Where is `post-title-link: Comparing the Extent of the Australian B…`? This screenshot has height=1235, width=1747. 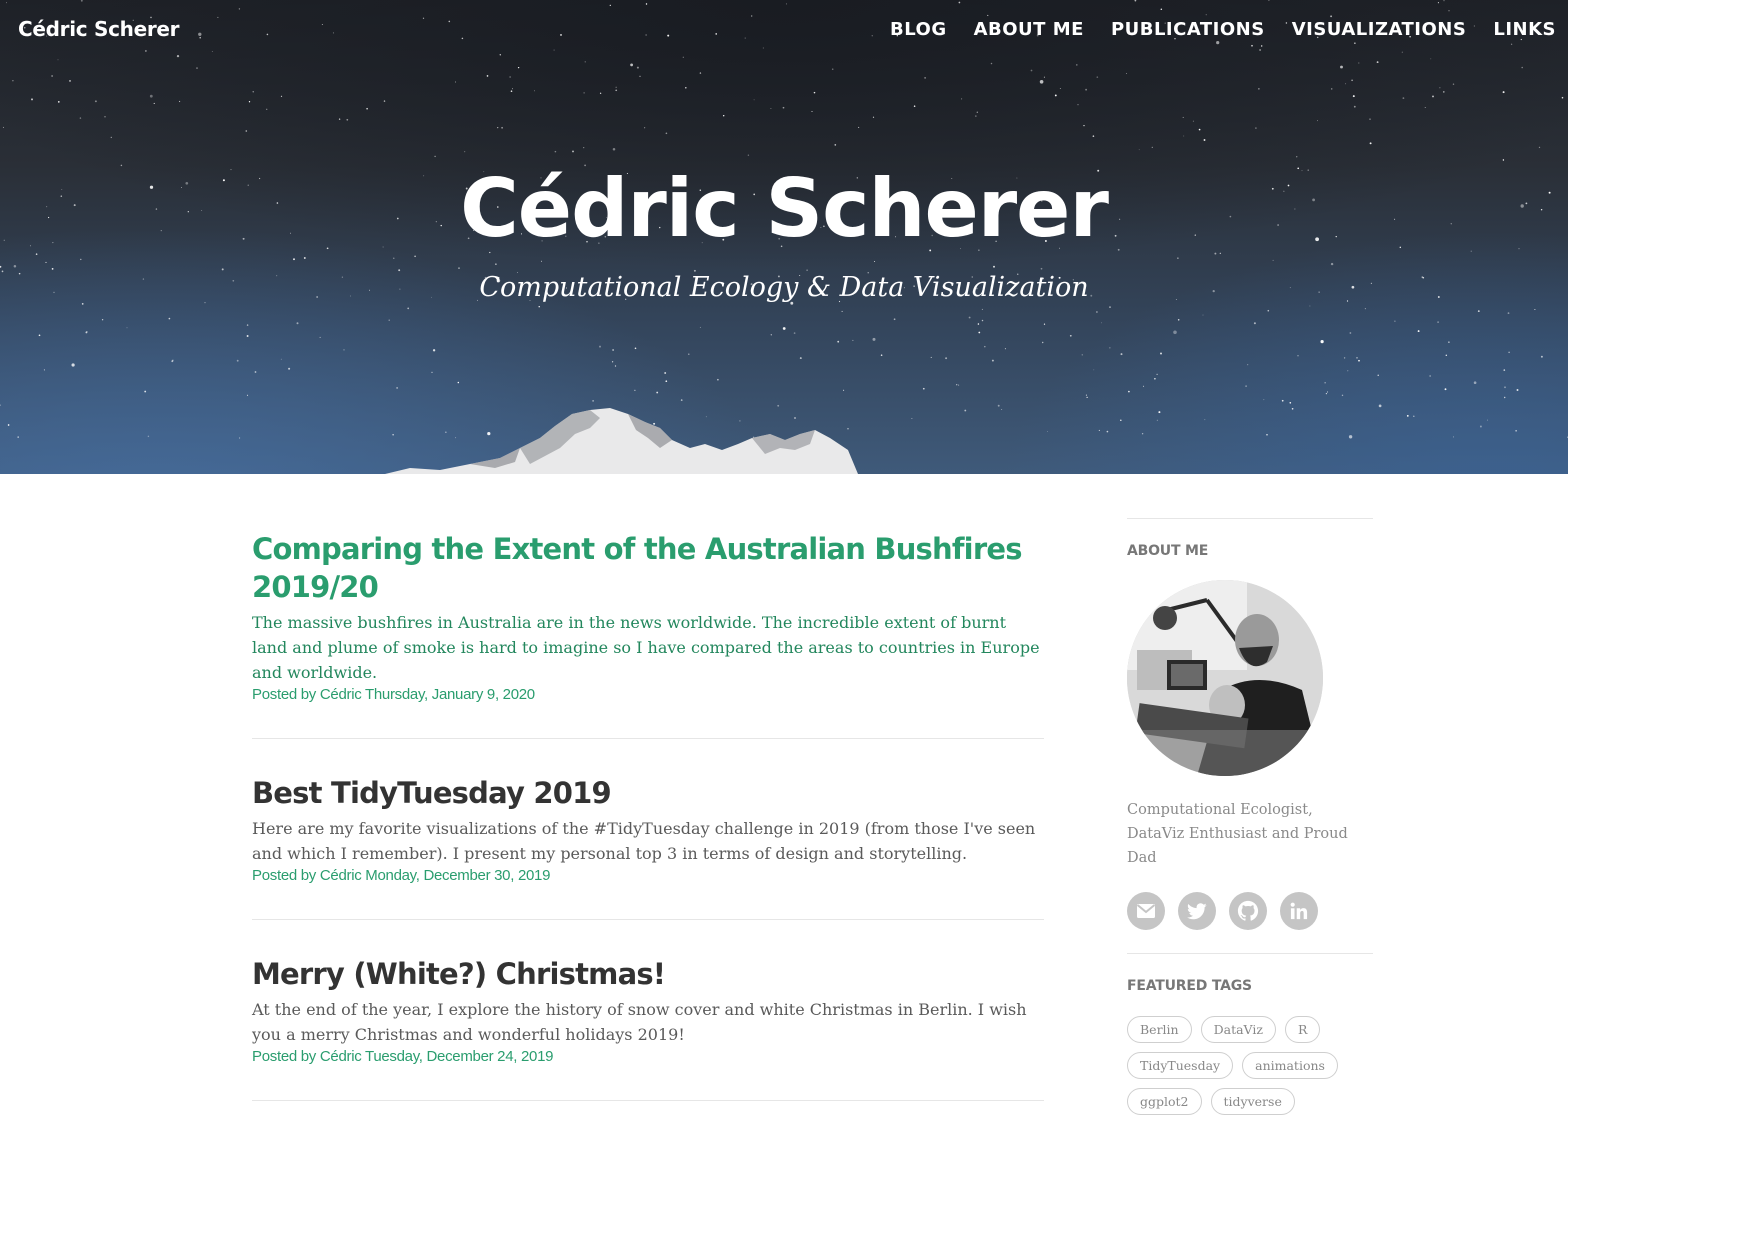 post-title-link: Comparing the Extent of the Australian B… is located at coordinates (648, 568).